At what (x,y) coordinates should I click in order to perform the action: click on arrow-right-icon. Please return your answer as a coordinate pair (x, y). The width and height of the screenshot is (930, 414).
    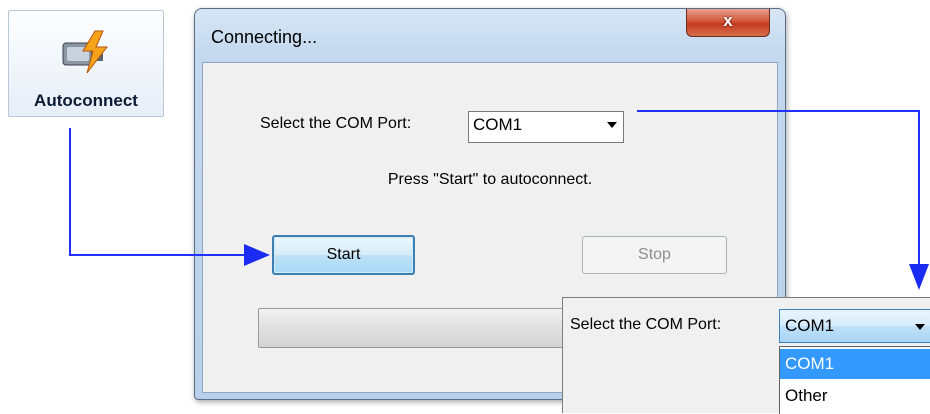
    Looking at the image, I should click on (257, 255).